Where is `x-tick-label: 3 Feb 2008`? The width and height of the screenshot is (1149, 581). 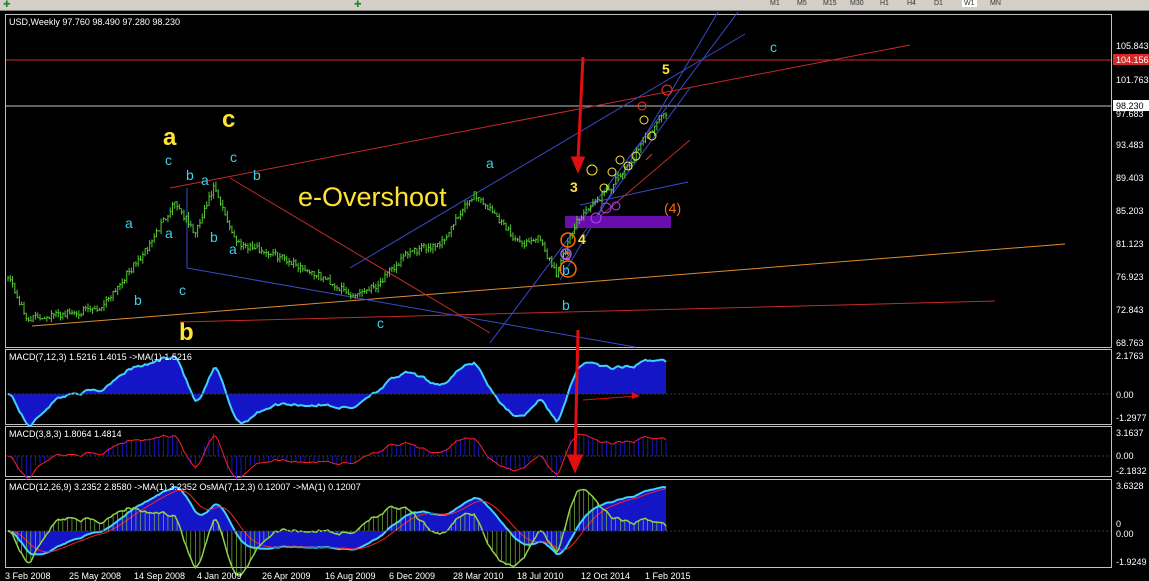 x-tick-label: 3 Feb 2008 is located at coordinates (28, 576).